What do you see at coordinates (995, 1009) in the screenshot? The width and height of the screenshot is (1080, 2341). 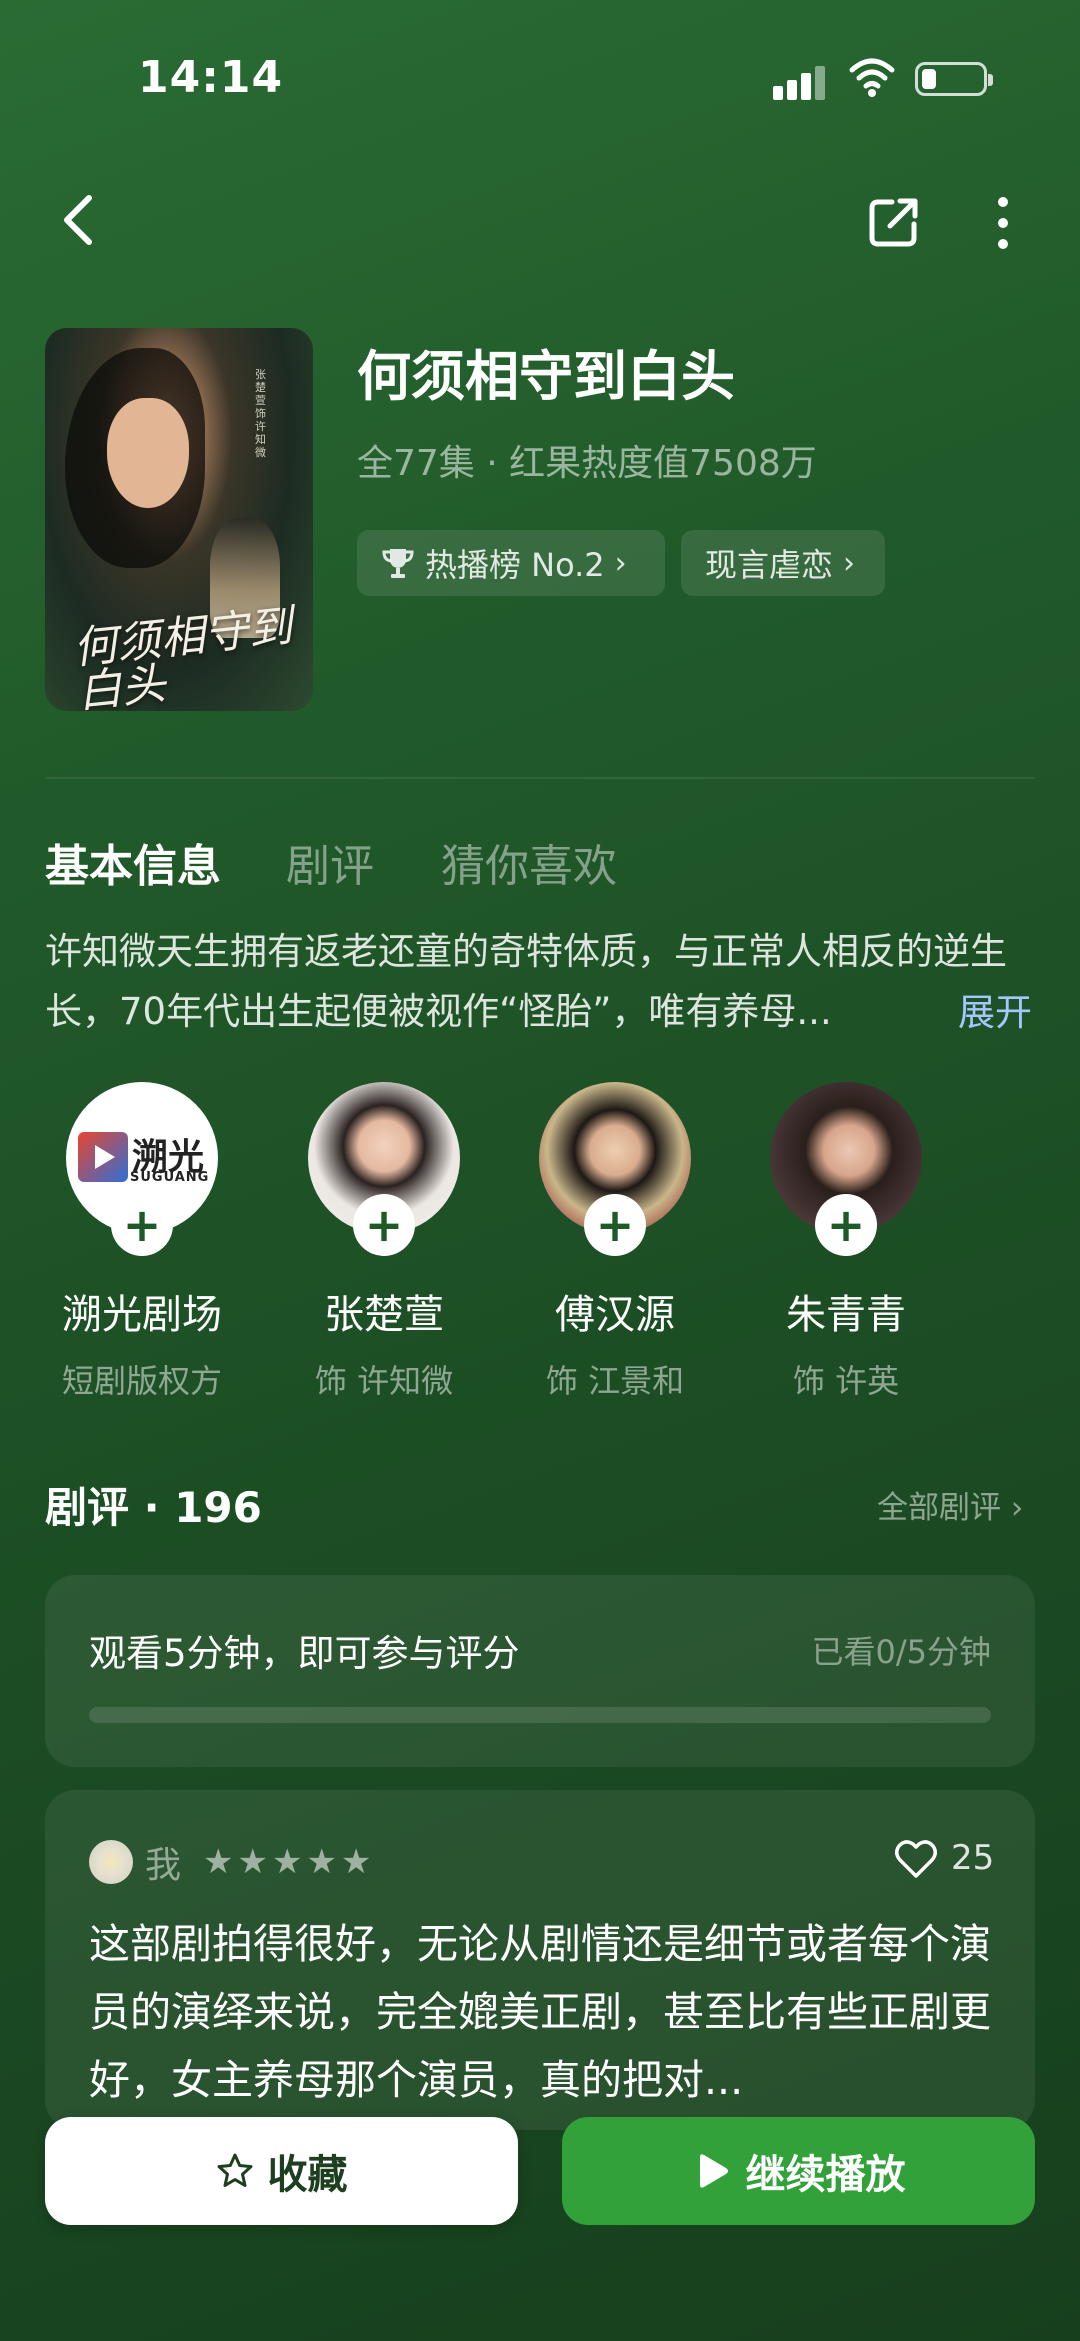 I see `expand-synopsis-link: 展开` at bounding box center [995, 1009].